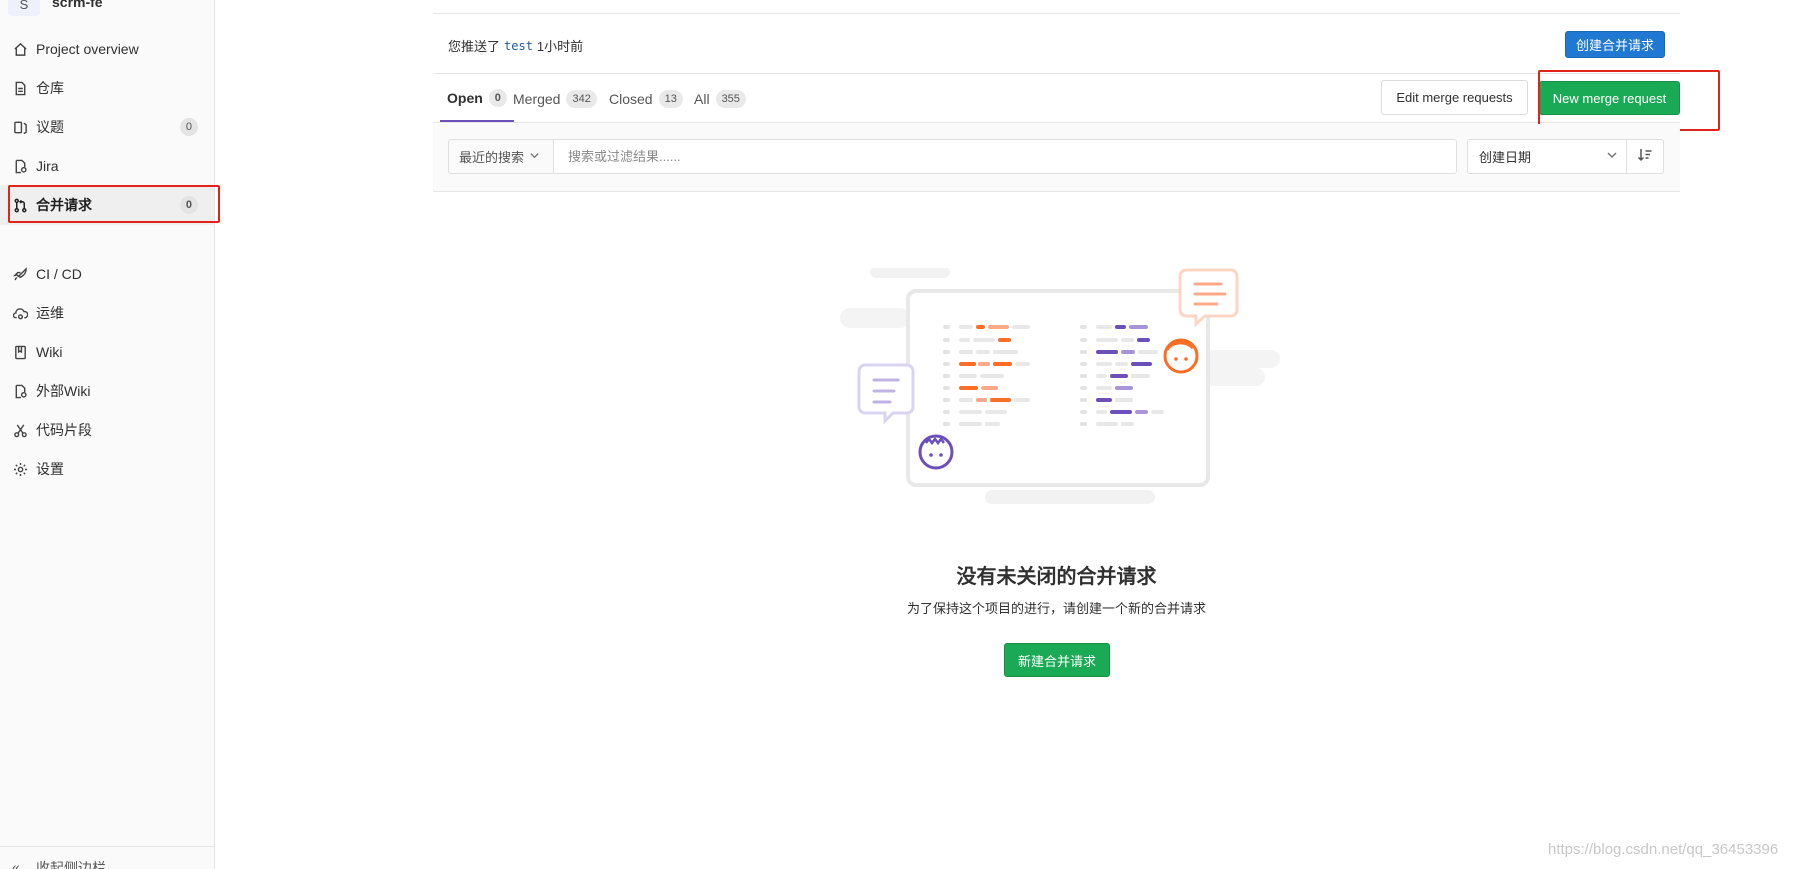 This screenshot has height=869, width=1799. Describe the element at coordinates (1505, 157) in the screenshot. I see `sort-label: 创建日期` at that location.